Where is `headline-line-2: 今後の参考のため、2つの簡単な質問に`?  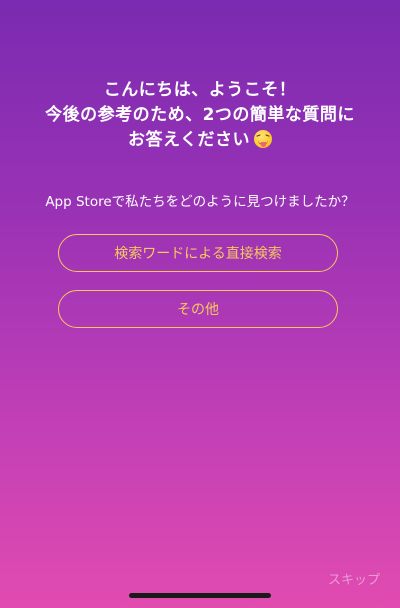
headline-line-2: 今後の参考のため、2つの簡単な質問に is located at coordinates (200, 115).